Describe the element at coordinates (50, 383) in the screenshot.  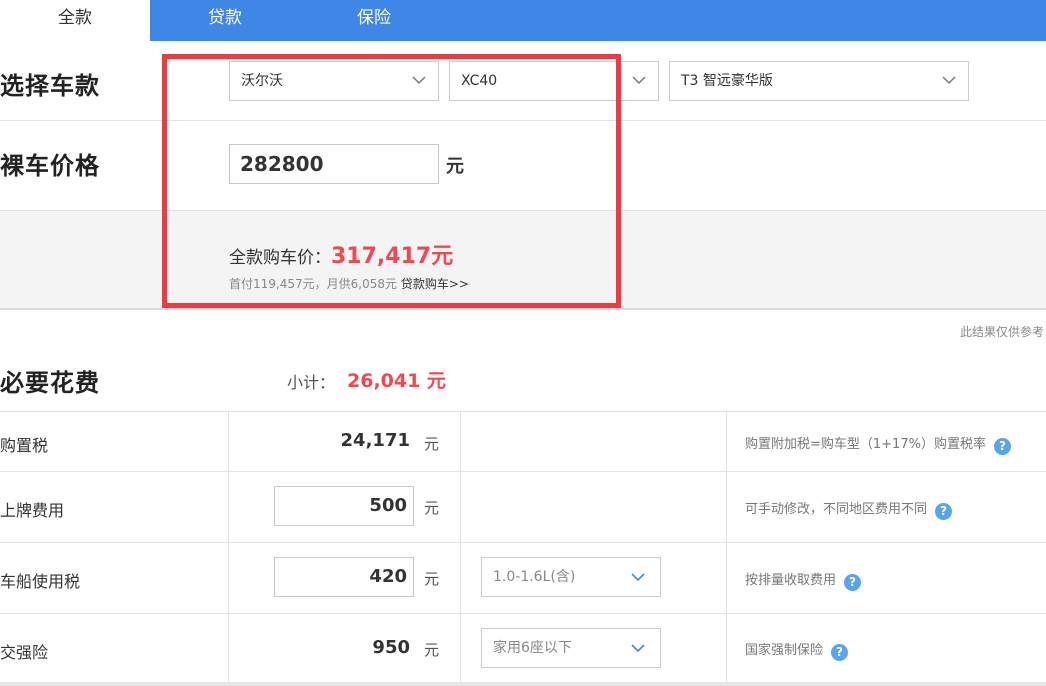
I see `required-fees-title: 必要花费` at that location.